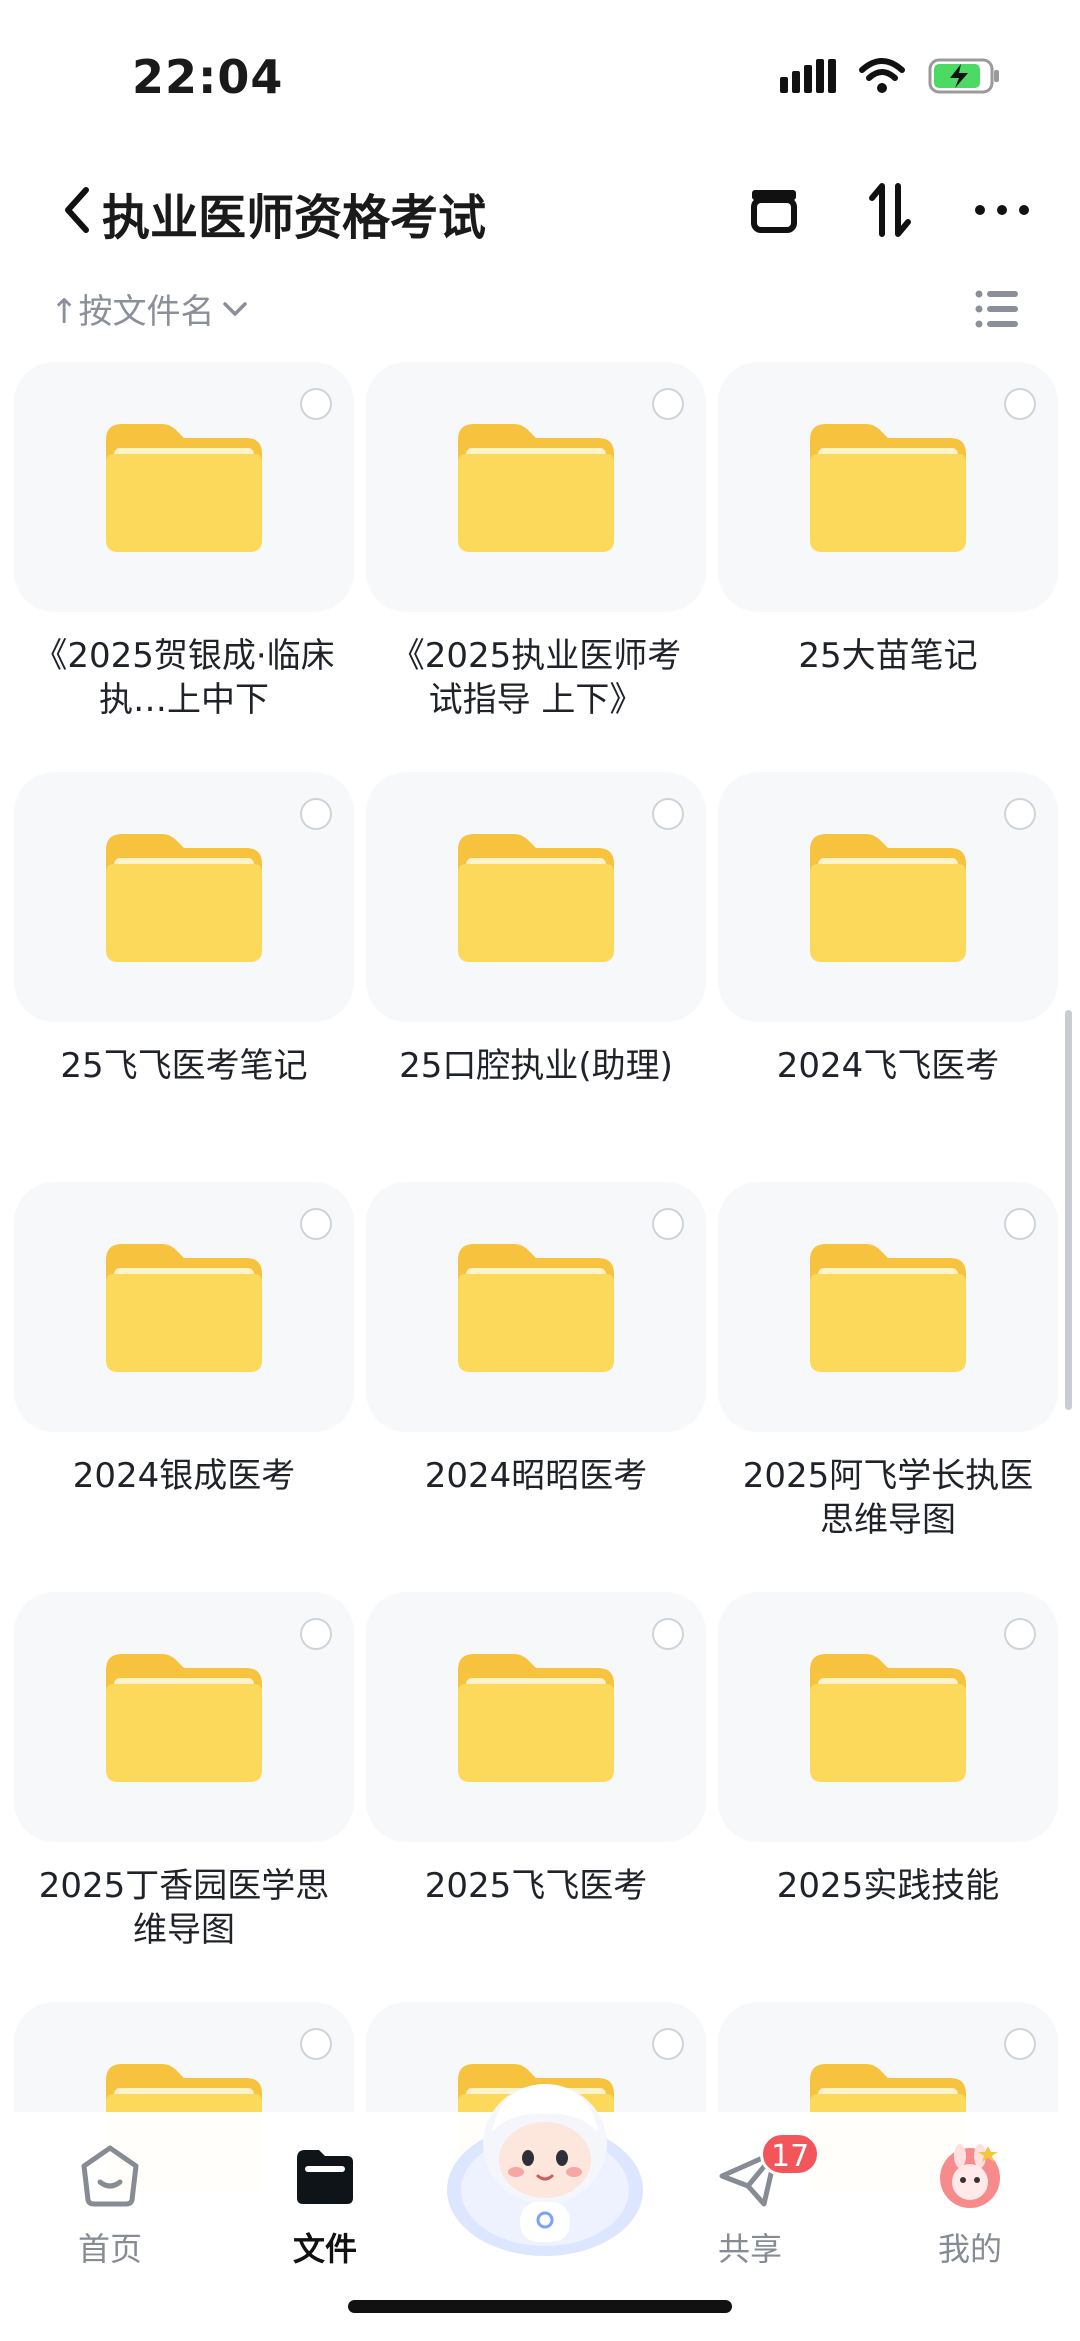 This screenshot has height=2341, width=1080. Describe the element at coordinates (184, 1476) in the screenshot. I see `folder-name: 2024银成医考` at that location.